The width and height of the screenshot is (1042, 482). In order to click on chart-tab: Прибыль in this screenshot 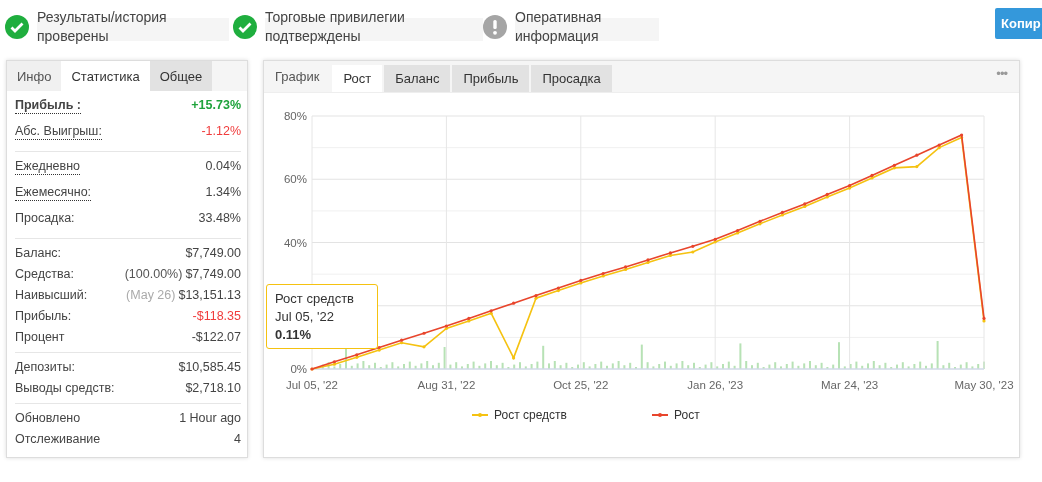, I will do `click(491, 78)`.